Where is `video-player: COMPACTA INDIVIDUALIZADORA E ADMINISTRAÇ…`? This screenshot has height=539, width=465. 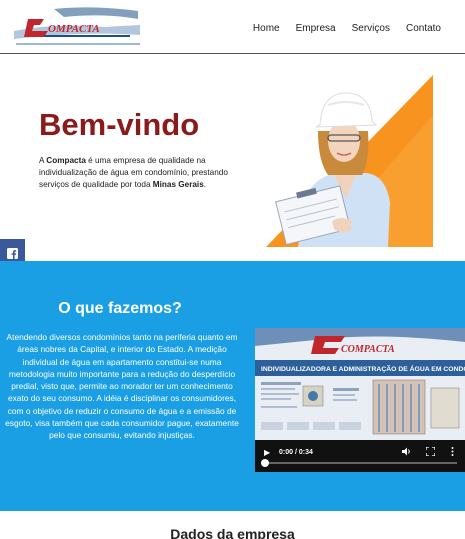
video-player: COMPACTA INDIVIDUALIZADORA E ADMINISTRAÇ… is located at coordinates (360, 400).